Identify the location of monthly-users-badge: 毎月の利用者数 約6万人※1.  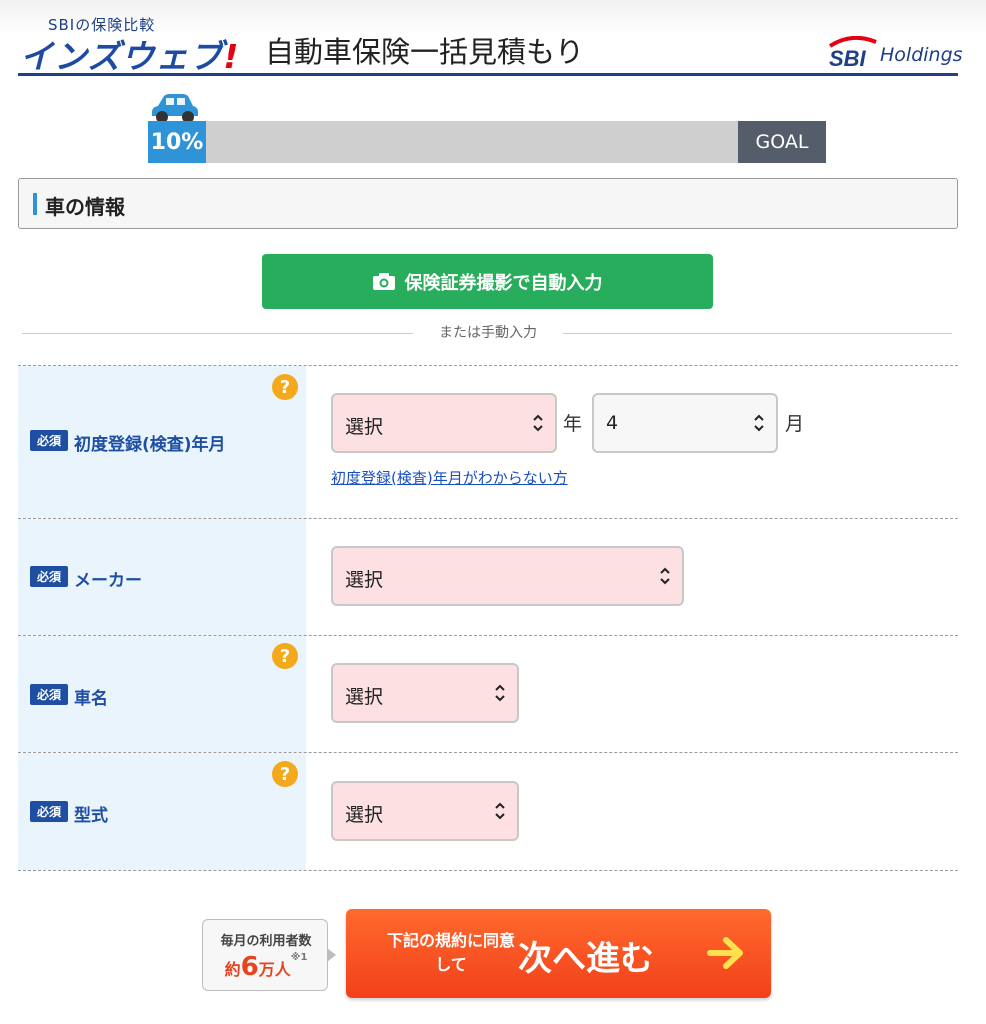
(269, 955).